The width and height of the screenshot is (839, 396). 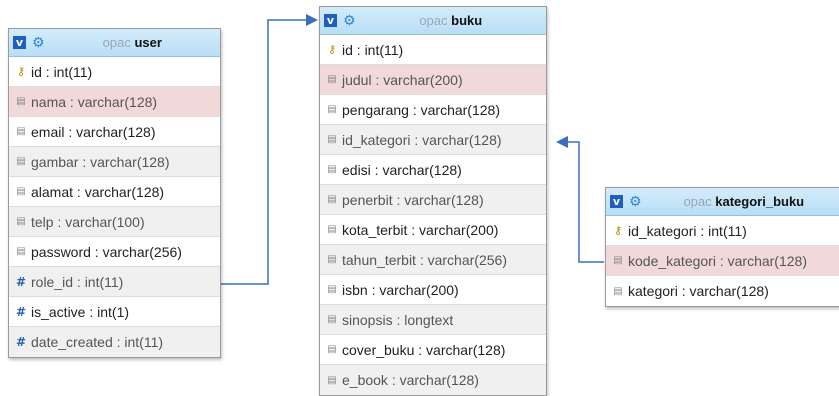 I want to click on column-label: edisi : varchar(128), so click(x=402, y=169).